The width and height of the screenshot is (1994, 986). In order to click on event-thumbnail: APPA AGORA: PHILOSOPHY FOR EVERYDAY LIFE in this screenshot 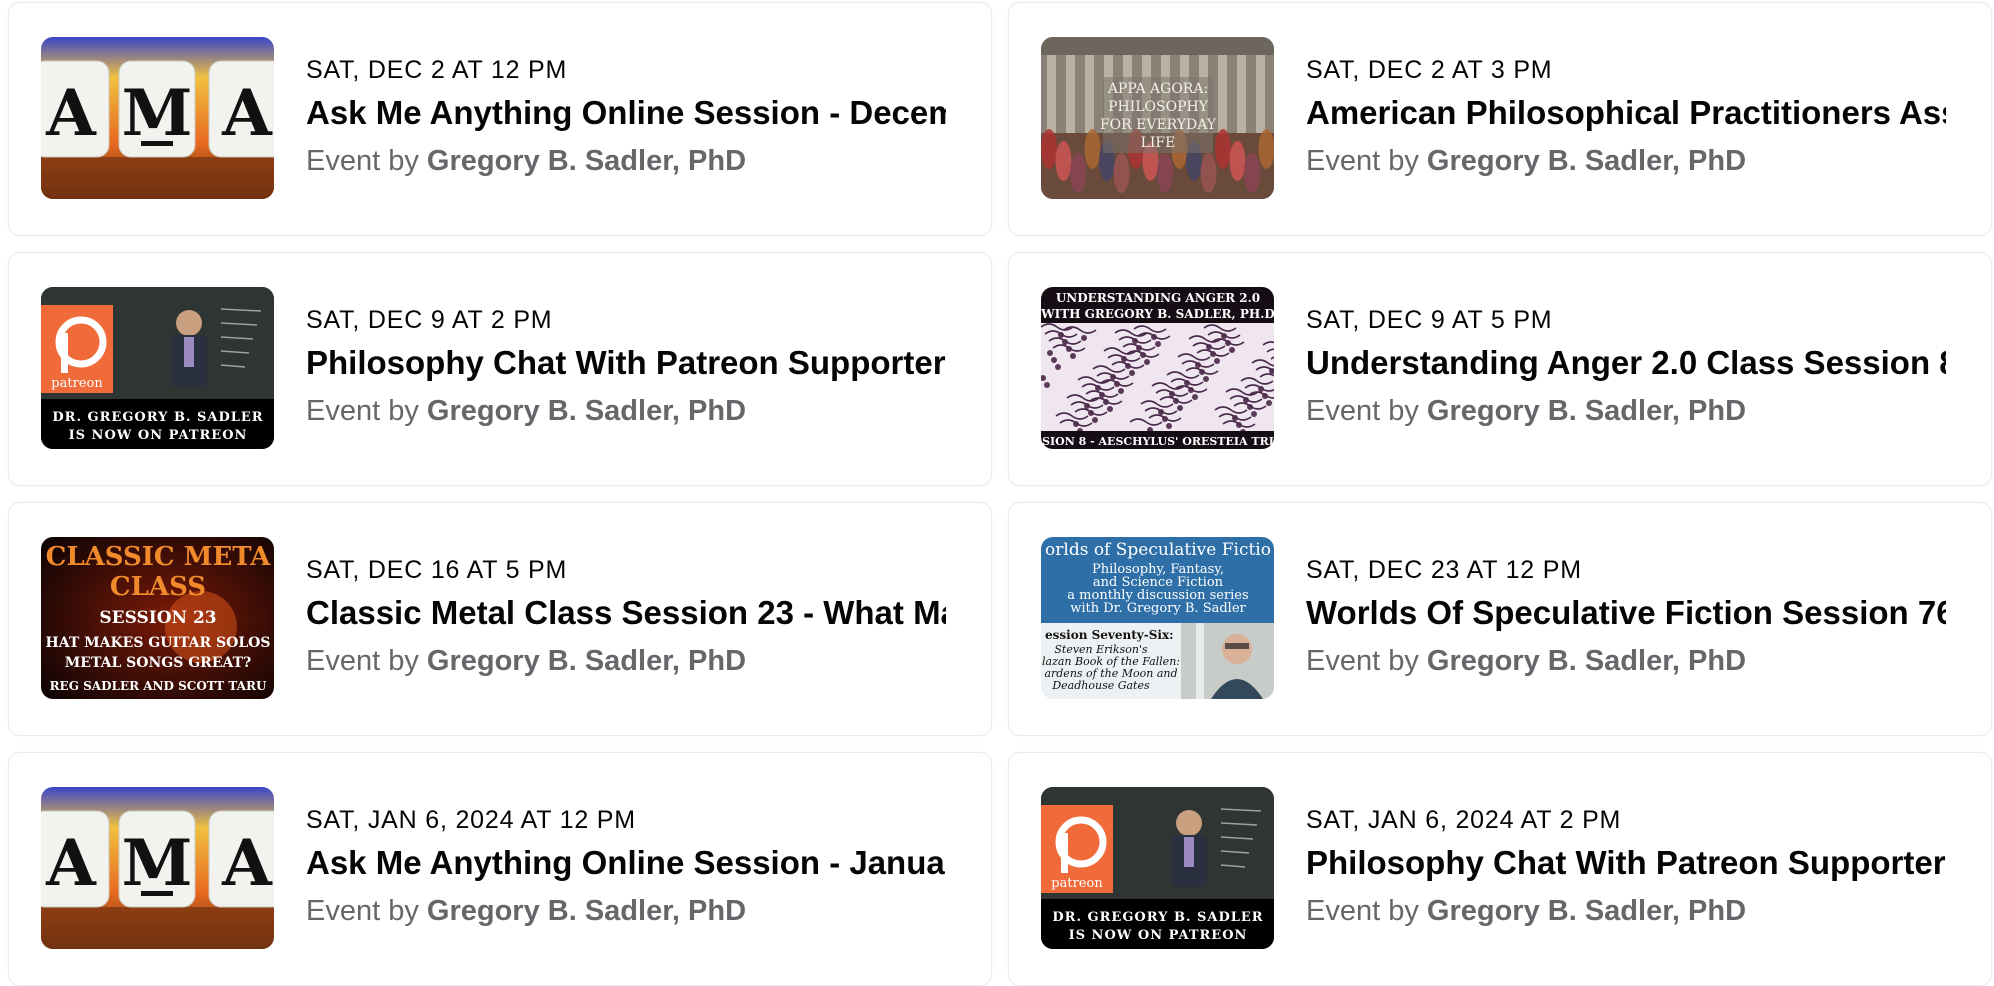, I will do `click(1157, 118)`.